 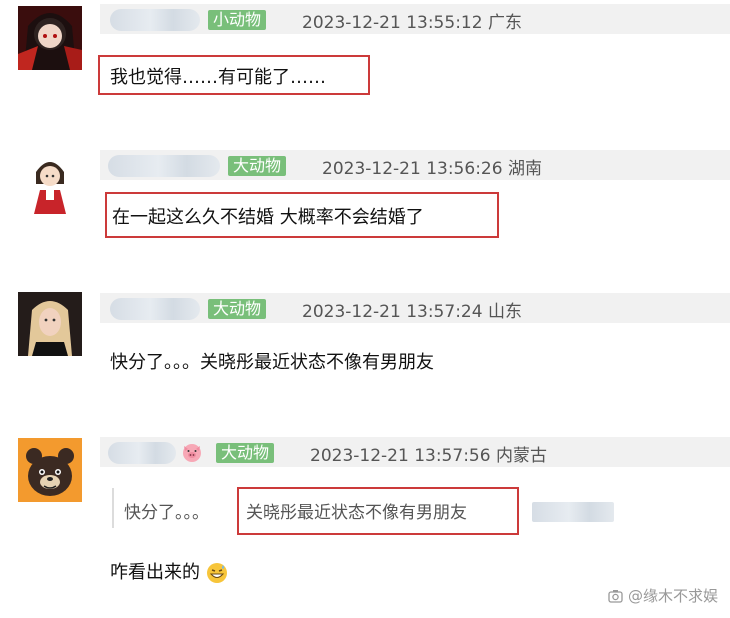 What do you see at coordinates (432, 169) in the screenshot?
I see `timestamp-location: 2023-12-21 13:56:26 湖南` at bounding box center [432, 169].